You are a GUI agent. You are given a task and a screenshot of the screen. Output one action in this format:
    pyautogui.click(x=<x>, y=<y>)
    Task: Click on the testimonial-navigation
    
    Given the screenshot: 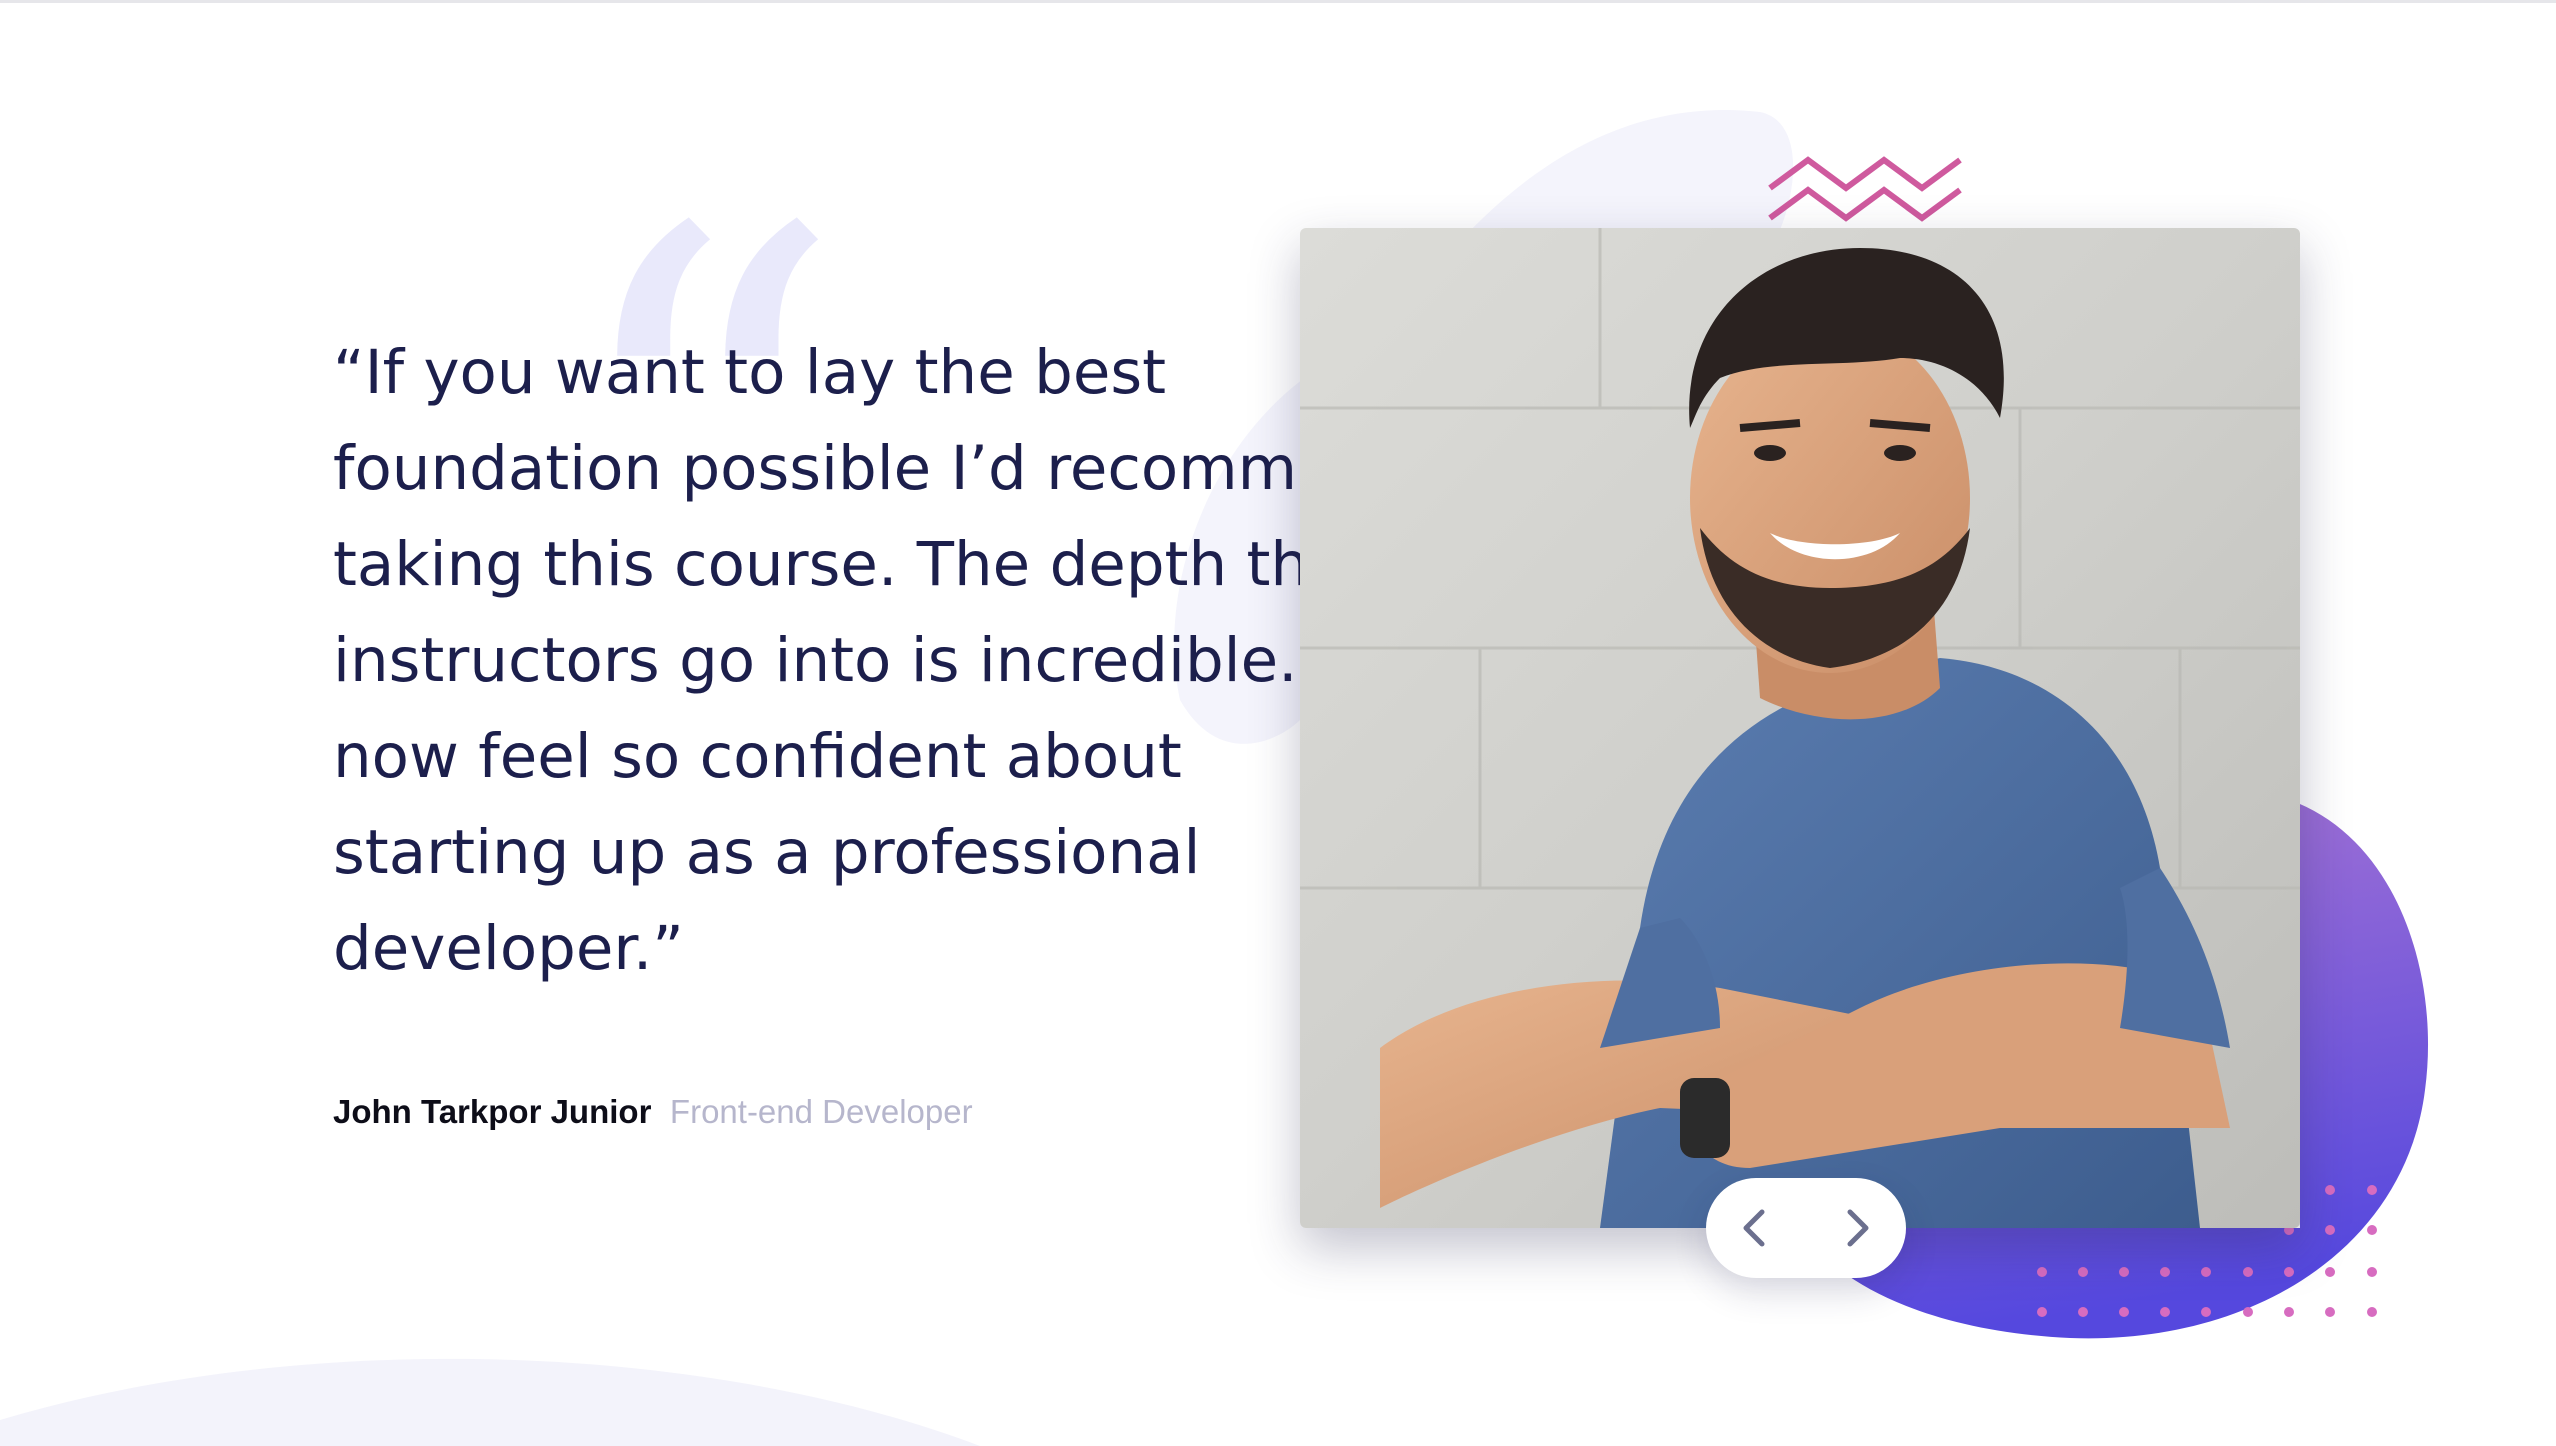 What is the action you would take?
    pyautogui.click(x=1806, y=1228)
    